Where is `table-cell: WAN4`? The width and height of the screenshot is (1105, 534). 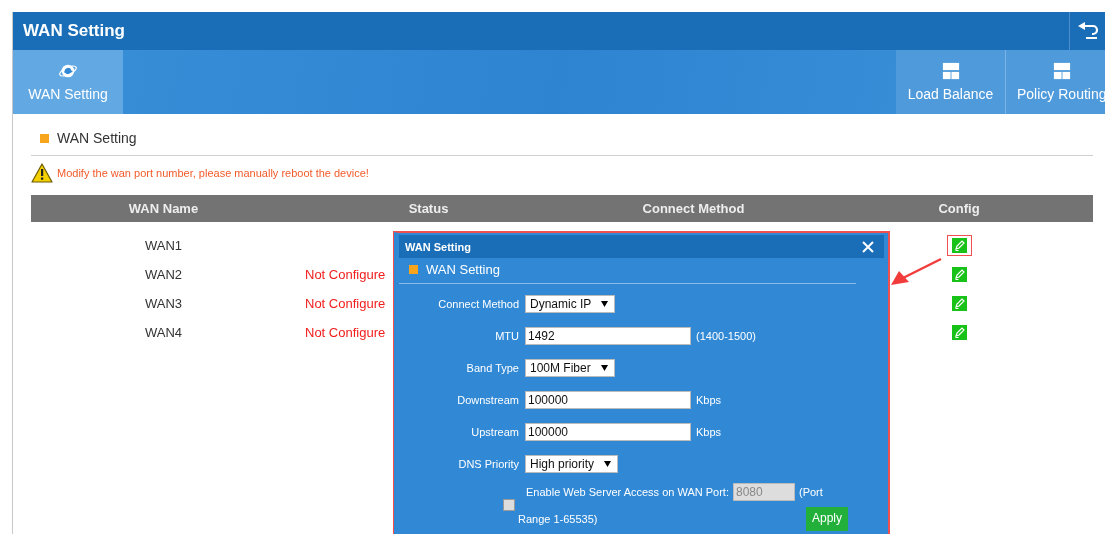
table-cell: WAN4 is located at coordinates (163, 332).